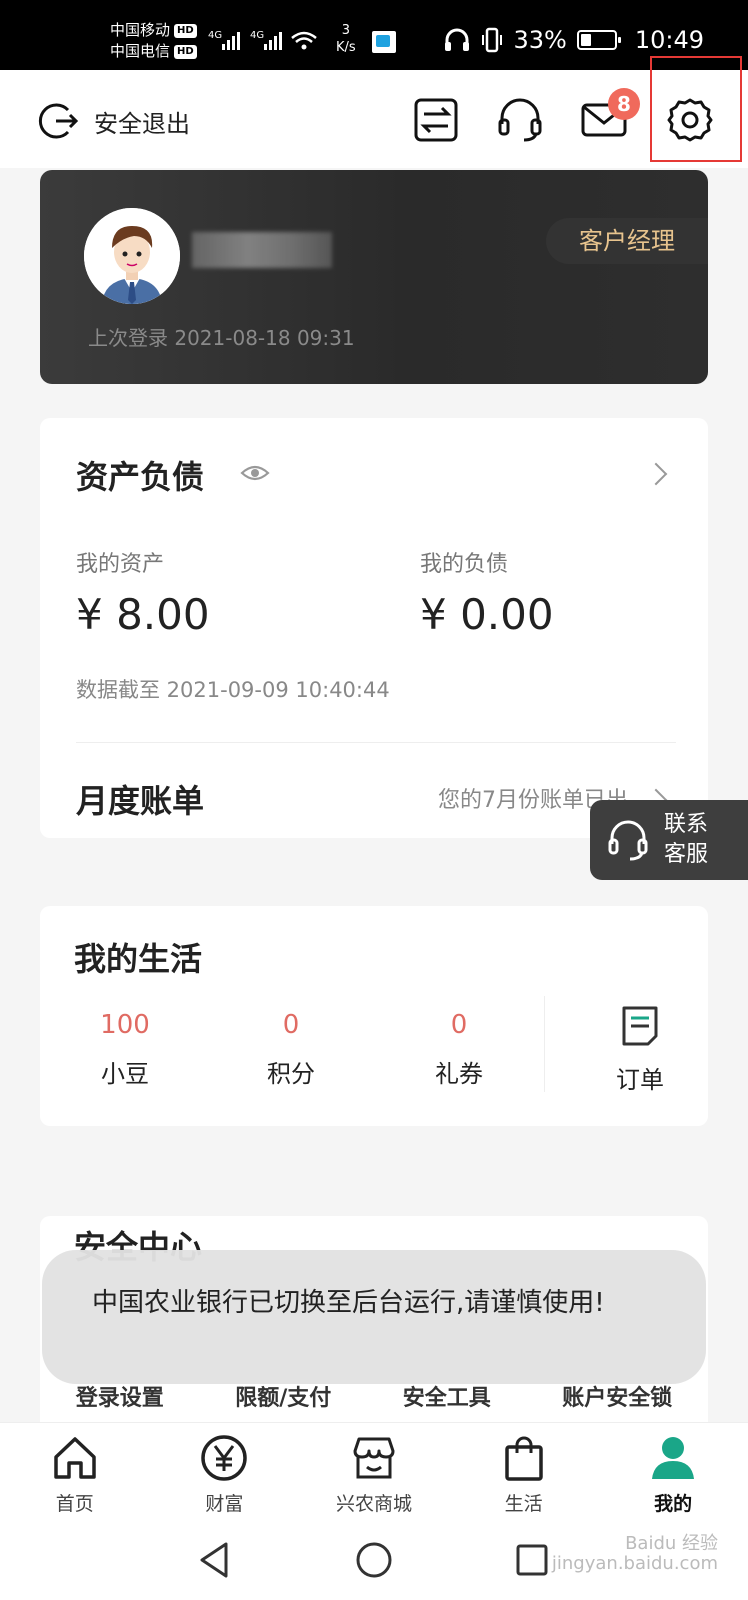 This screenshot has height=1600, width=748. I want to click on security-item-account-lock: 账户安全锁, so click(617, 1396).